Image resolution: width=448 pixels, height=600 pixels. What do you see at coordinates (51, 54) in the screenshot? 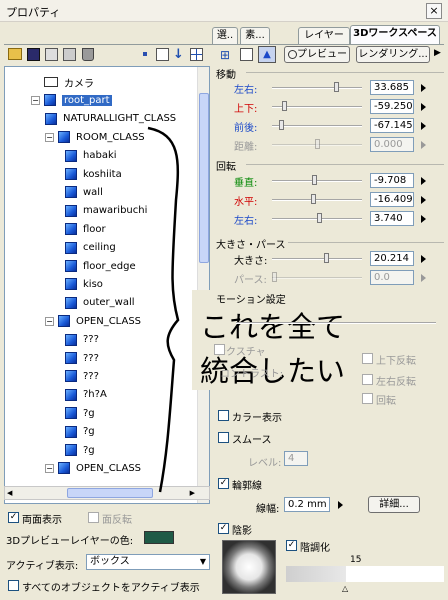
I see `copy-icon` at bounding box center [51, 54].